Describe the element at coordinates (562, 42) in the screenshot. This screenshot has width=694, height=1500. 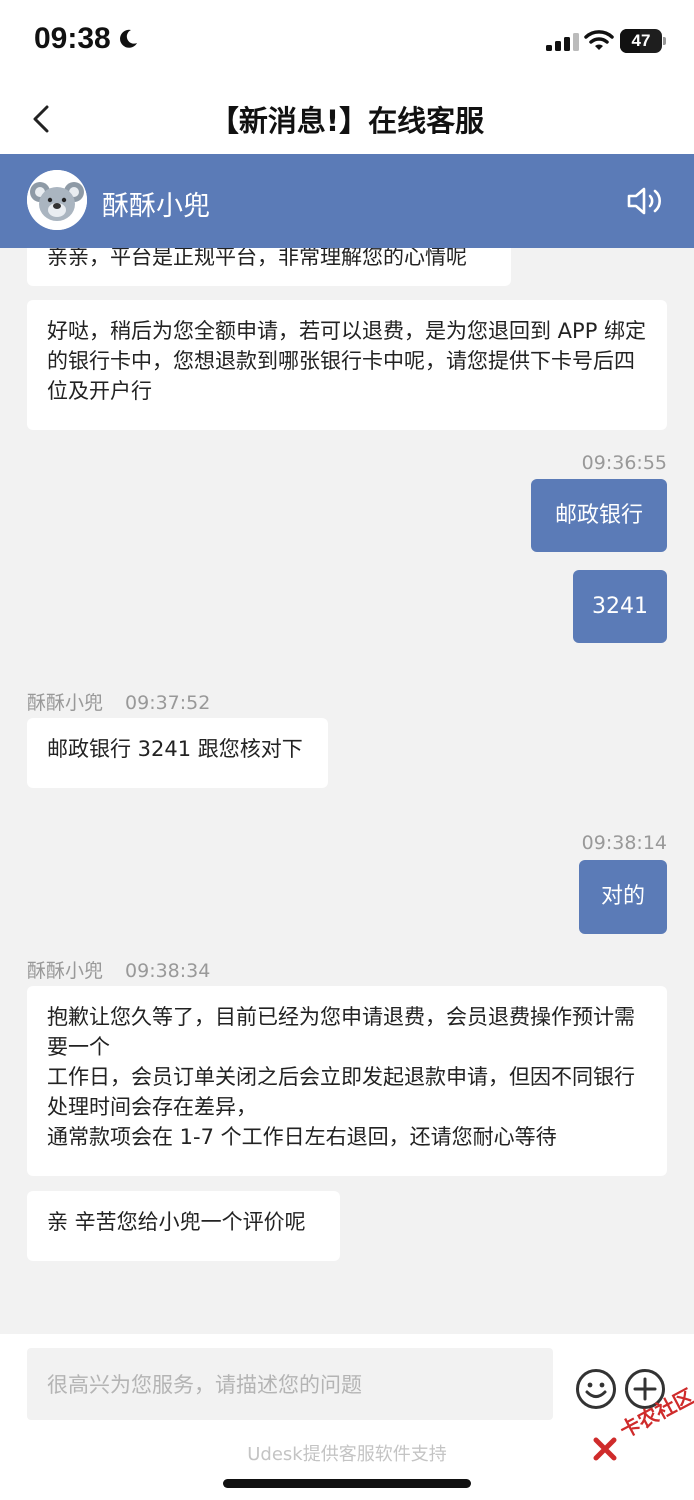
I see `signal-icon` at that location.